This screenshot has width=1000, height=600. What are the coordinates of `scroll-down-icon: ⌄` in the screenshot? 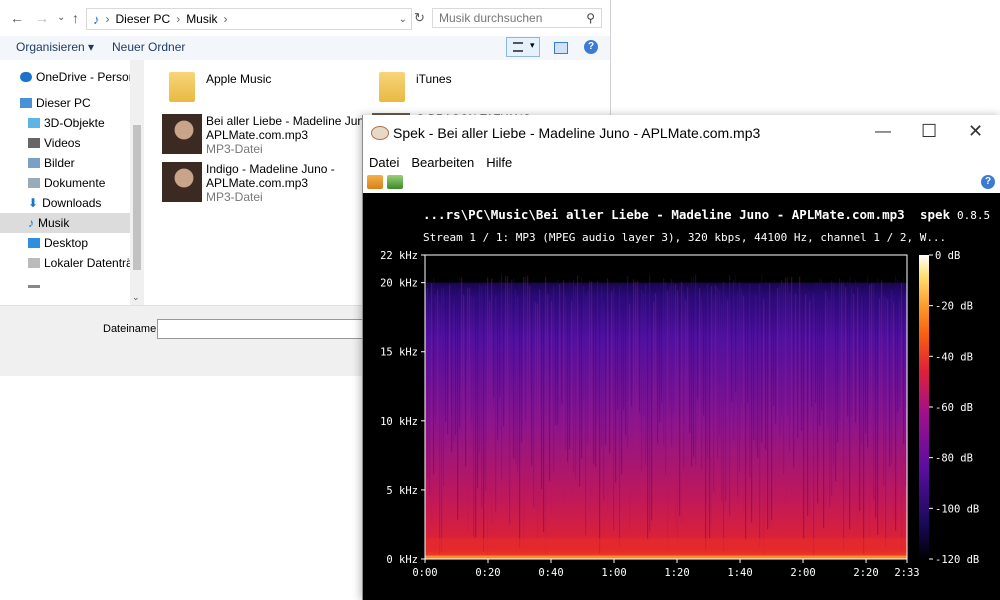 It's located at (136, 297).